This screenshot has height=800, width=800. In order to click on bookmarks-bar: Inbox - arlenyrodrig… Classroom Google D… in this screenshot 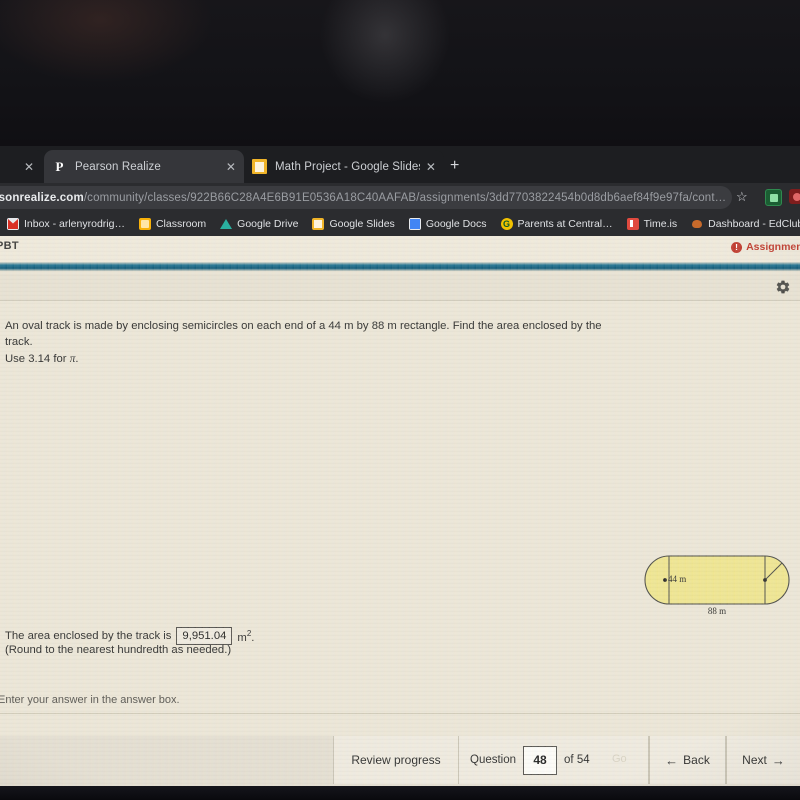, I will do `click(400, 224)`.